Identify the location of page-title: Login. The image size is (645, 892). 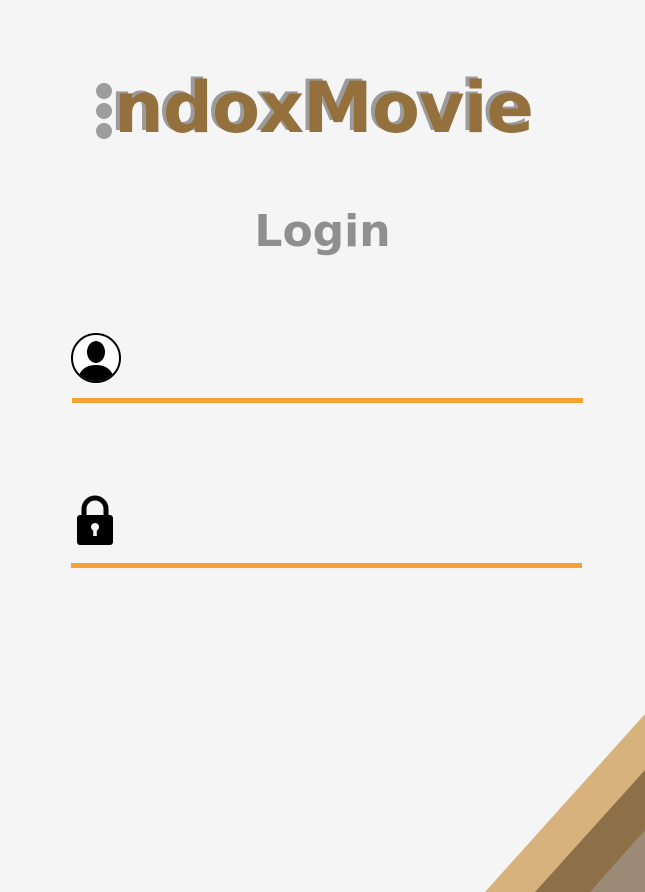
(322, 231).